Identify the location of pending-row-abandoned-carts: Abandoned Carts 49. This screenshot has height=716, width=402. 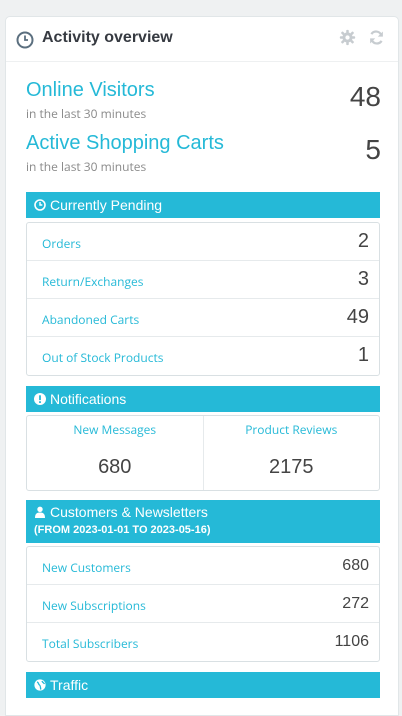
(203, 318).